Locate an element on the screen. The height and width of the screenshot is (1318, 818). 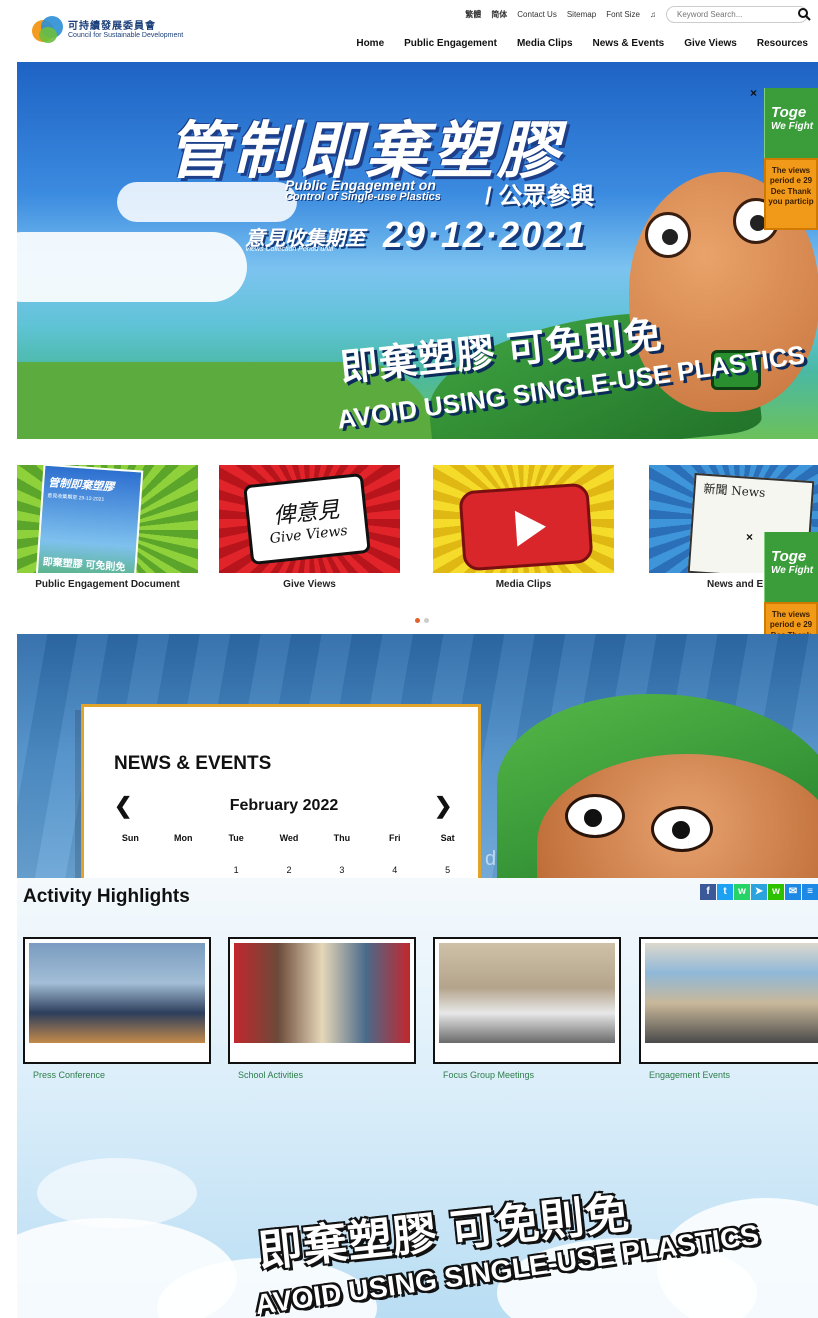
calendar-day: 1 is located at coordinates (236, 870).